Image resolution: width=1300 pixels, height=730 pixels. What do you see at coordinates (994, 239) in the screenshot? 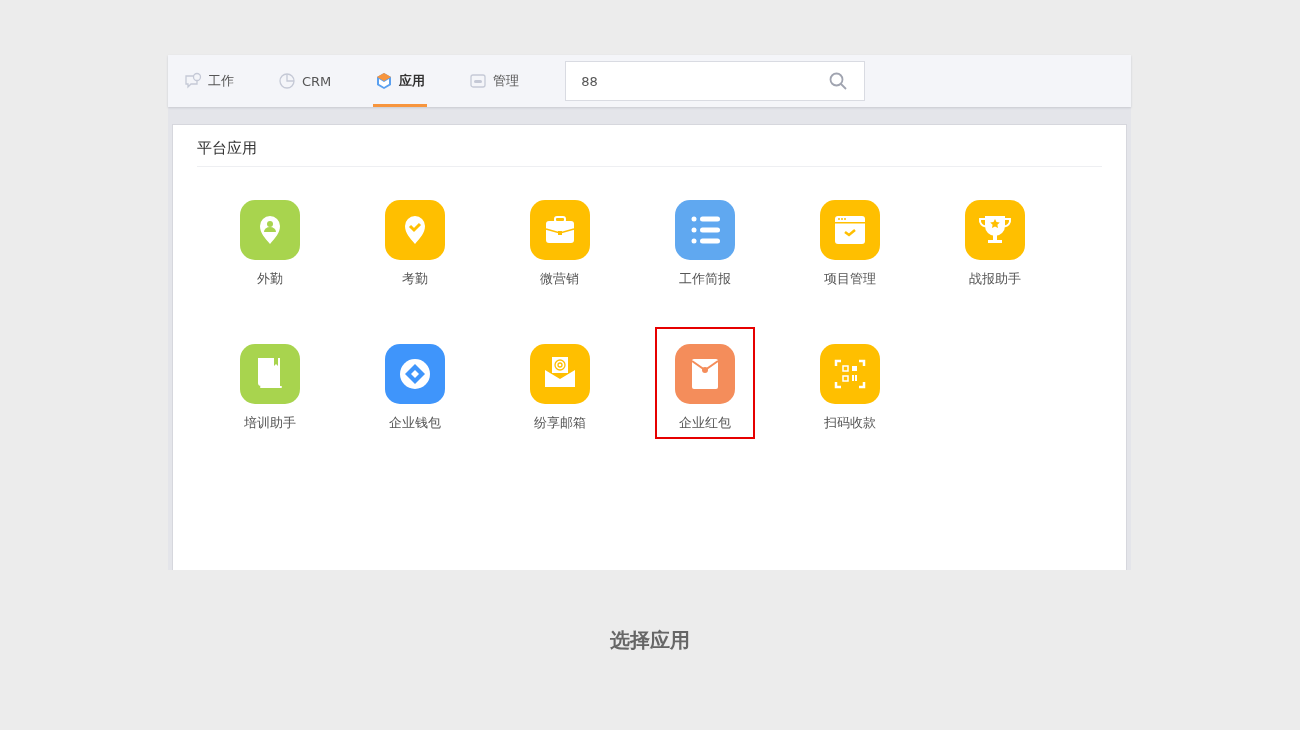
I see `app-tile: 战报助手` at bounding box center [994, 239].